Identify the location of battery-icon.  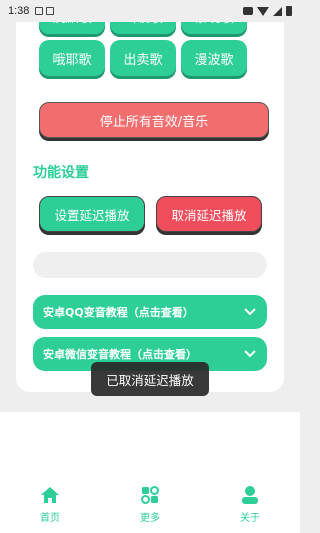
(289, 11).